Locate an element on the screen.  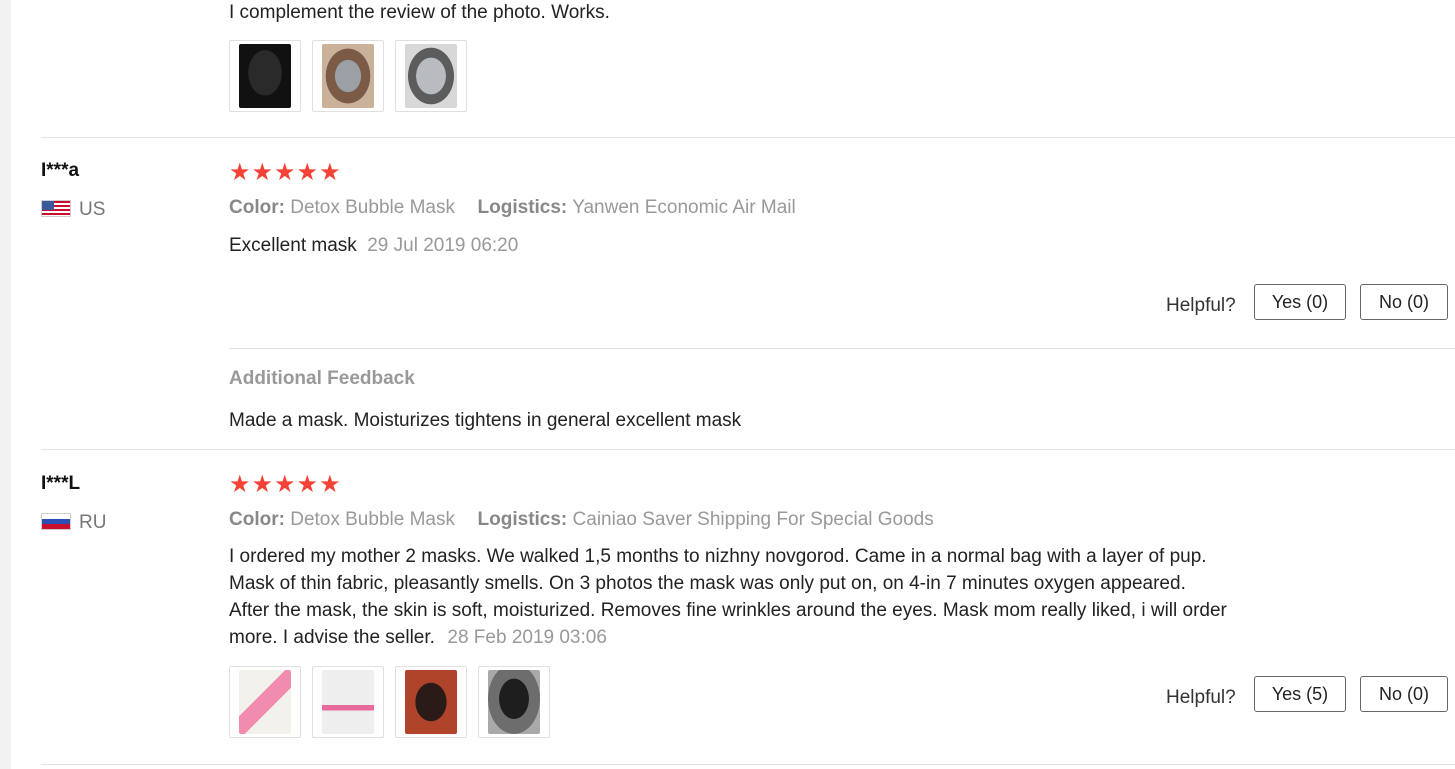
face-mask-photo is located at coordinates (348, 76).